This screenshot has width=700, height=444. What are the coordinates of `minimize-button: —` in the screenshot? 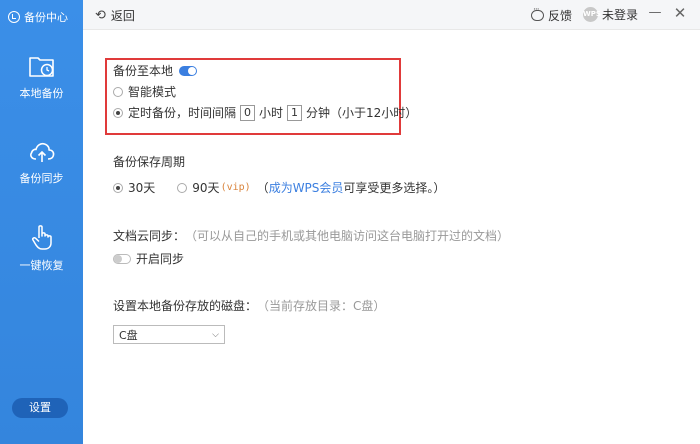 It's located at (655, 13).